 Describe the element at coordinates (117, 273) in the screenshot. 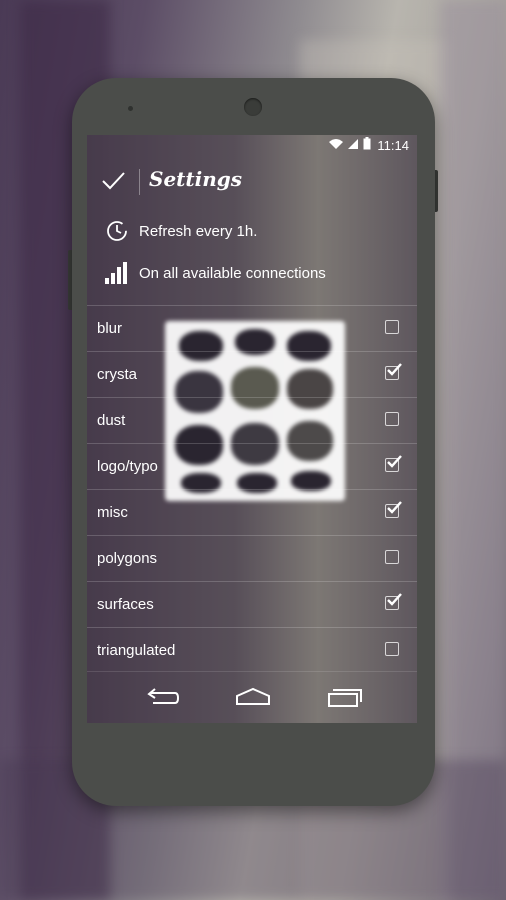

I see `signal-bars-icon` at that location.